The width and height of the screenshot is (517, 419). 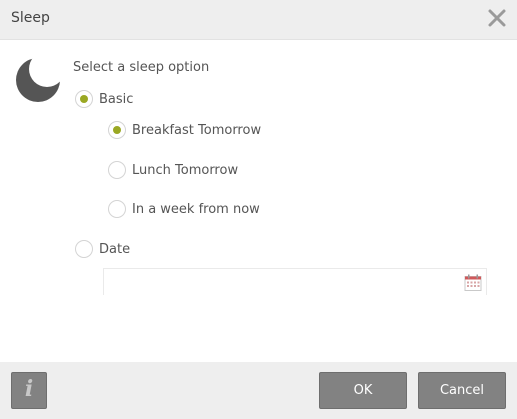 I want to click on moon-icon, so click(x=38, y=80).